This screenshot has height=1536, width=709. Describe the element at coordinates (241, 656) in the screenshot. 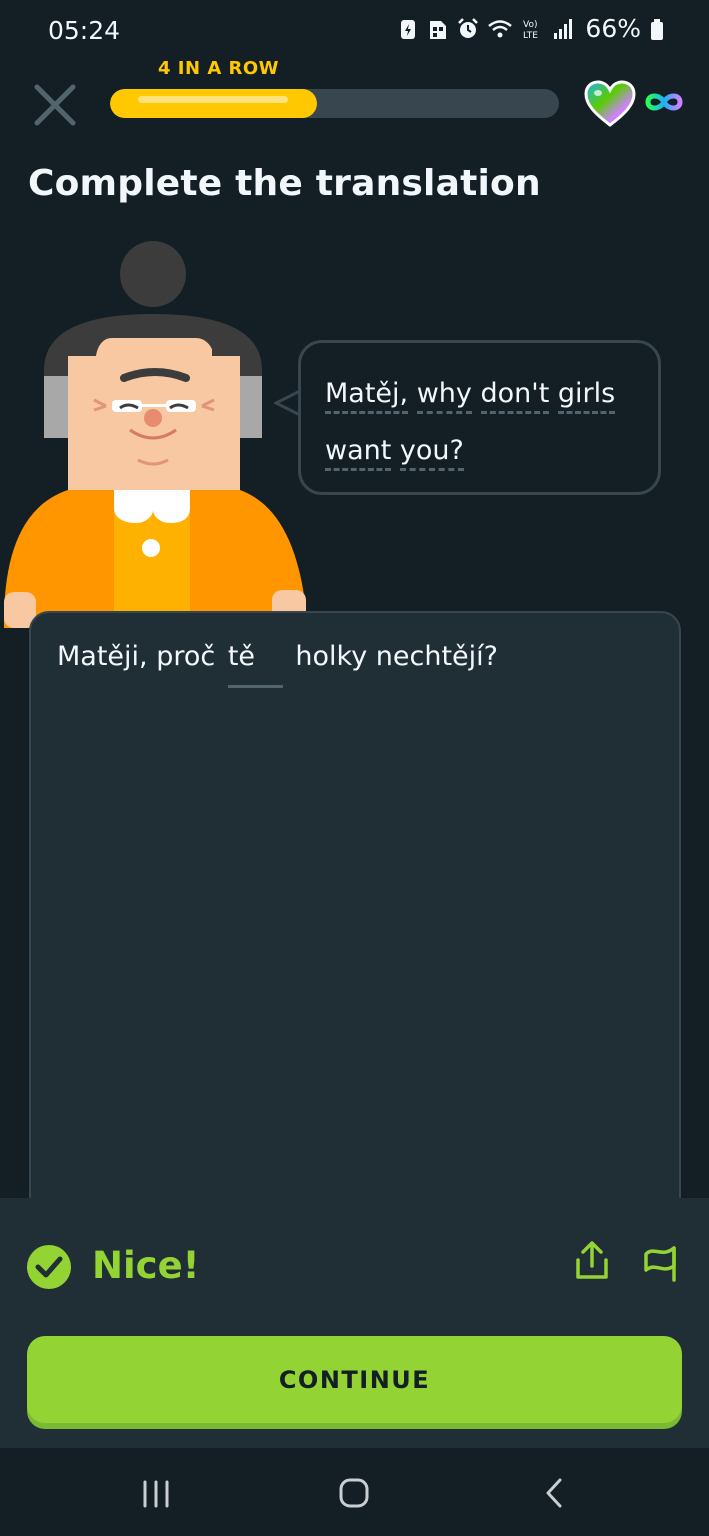

I see `answer-filled-word: tě` at that location.